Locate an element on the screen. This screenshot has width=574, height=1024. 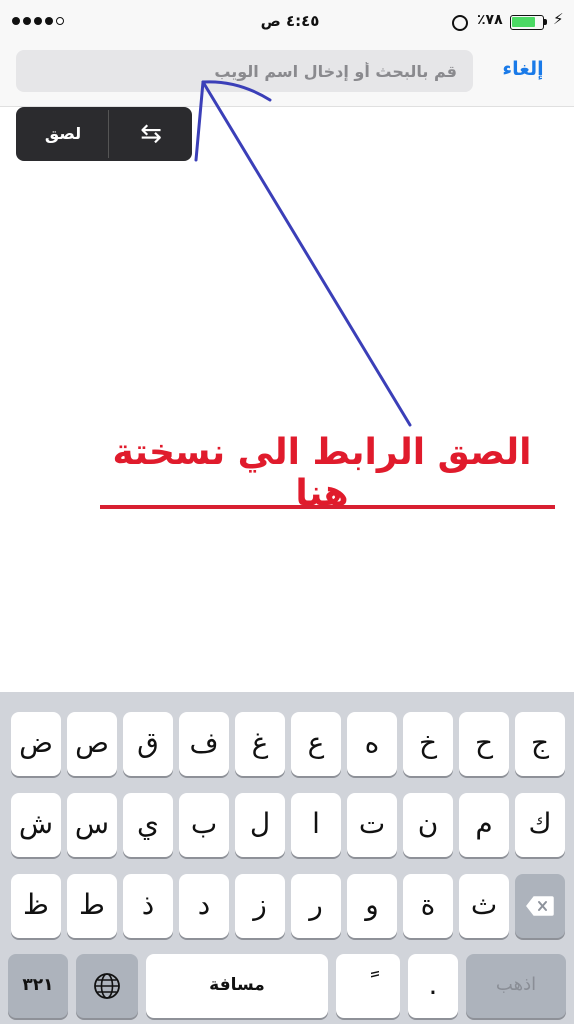
key: ه is located at coordinates (372, 744).